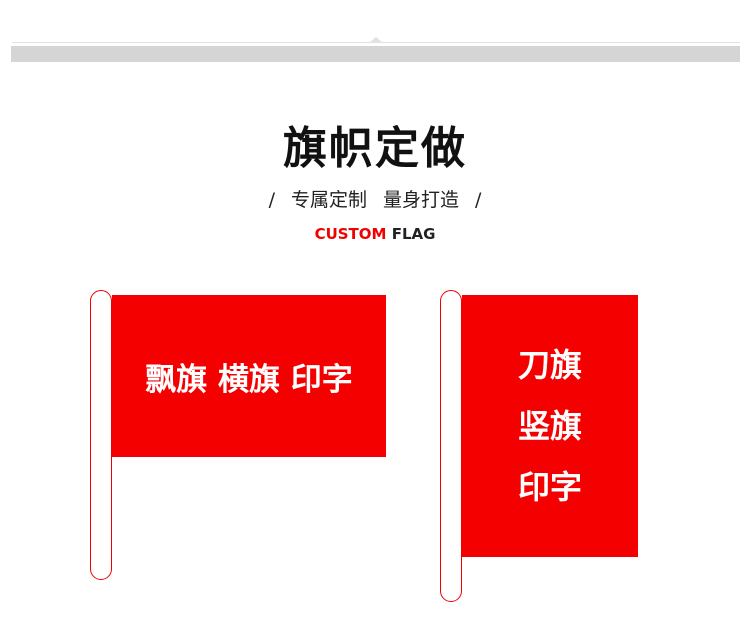 This screenshot has width=750, height=625. What do you see at coordinates (375, 198) in the screenshot?
I see `subtitle: / 专属定制 量身打造 /` at bounding box center [375, 198].